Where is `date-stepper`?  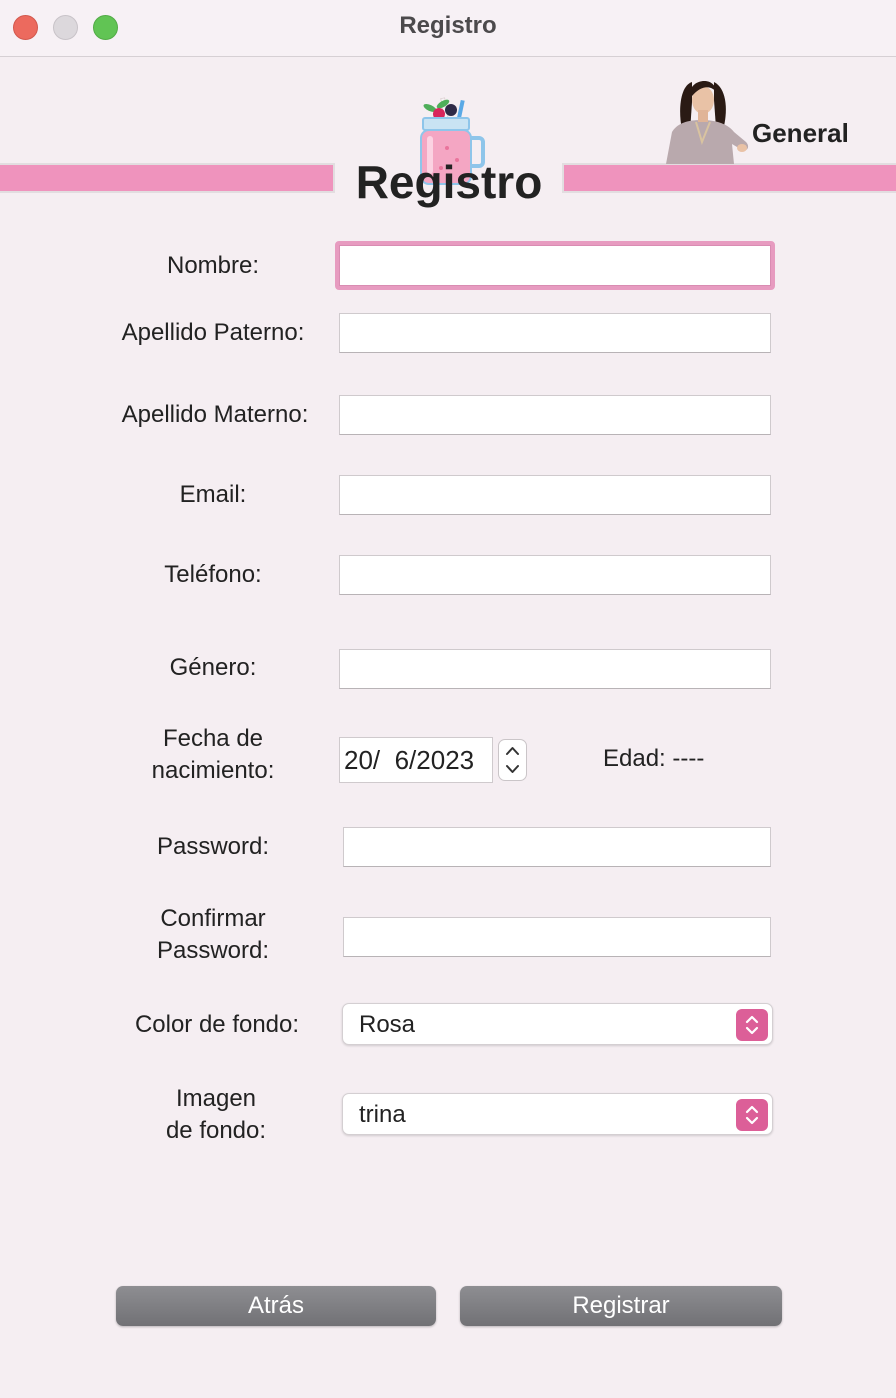 date-stepper is located at coordinates (512, 760).